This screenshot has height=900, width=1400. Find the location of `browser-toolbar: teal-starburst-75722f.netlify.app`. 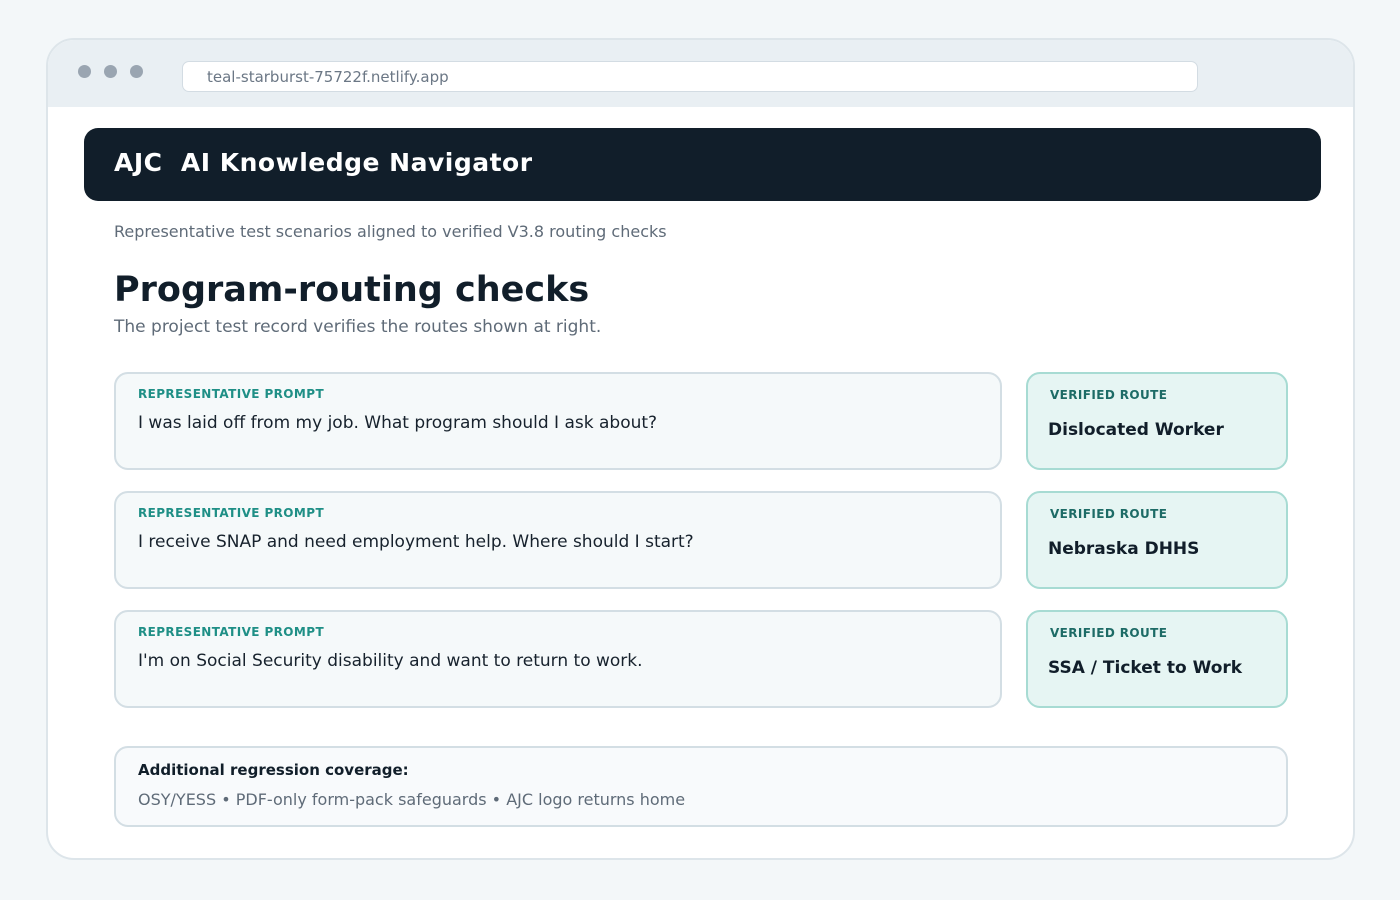

browser-toolbar: teal-starburst-75722f.netlify.app is located at coordinates (700, 73).